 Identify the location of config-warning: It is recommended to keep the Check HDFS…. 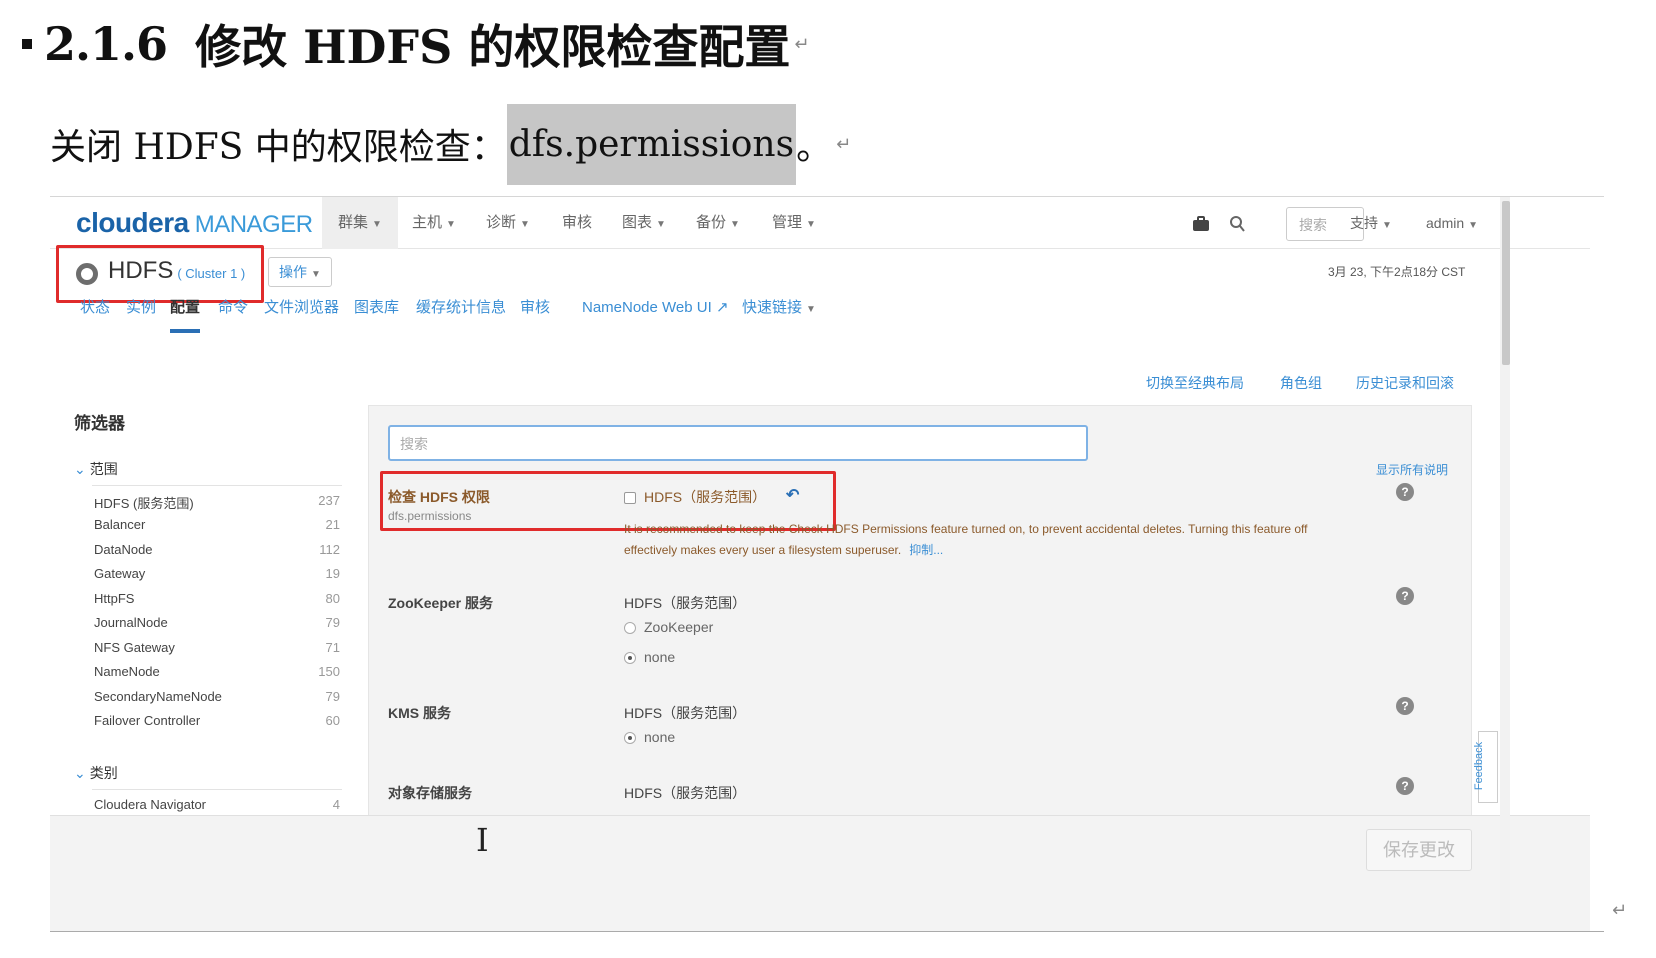
(966, 539).